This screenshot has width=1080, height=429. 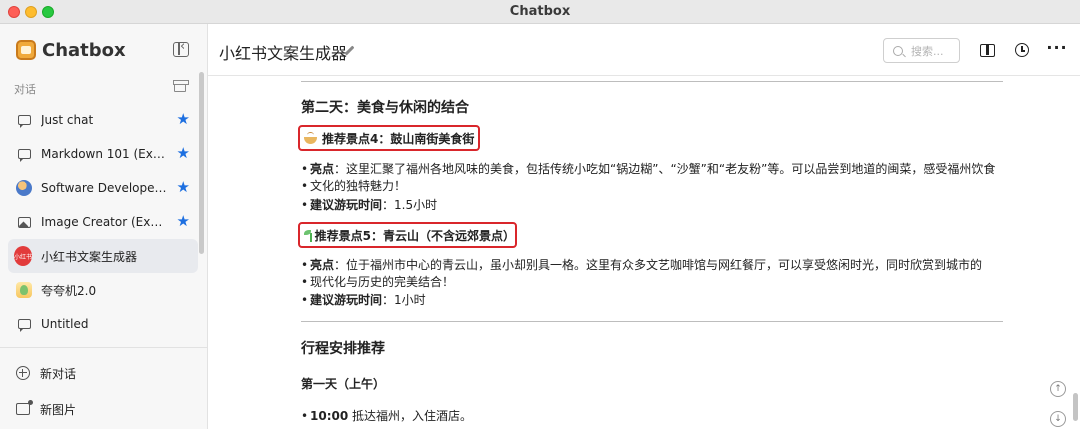 I want to click on conversation-label: 小红书文案生成器, so click(x=89, y=256).